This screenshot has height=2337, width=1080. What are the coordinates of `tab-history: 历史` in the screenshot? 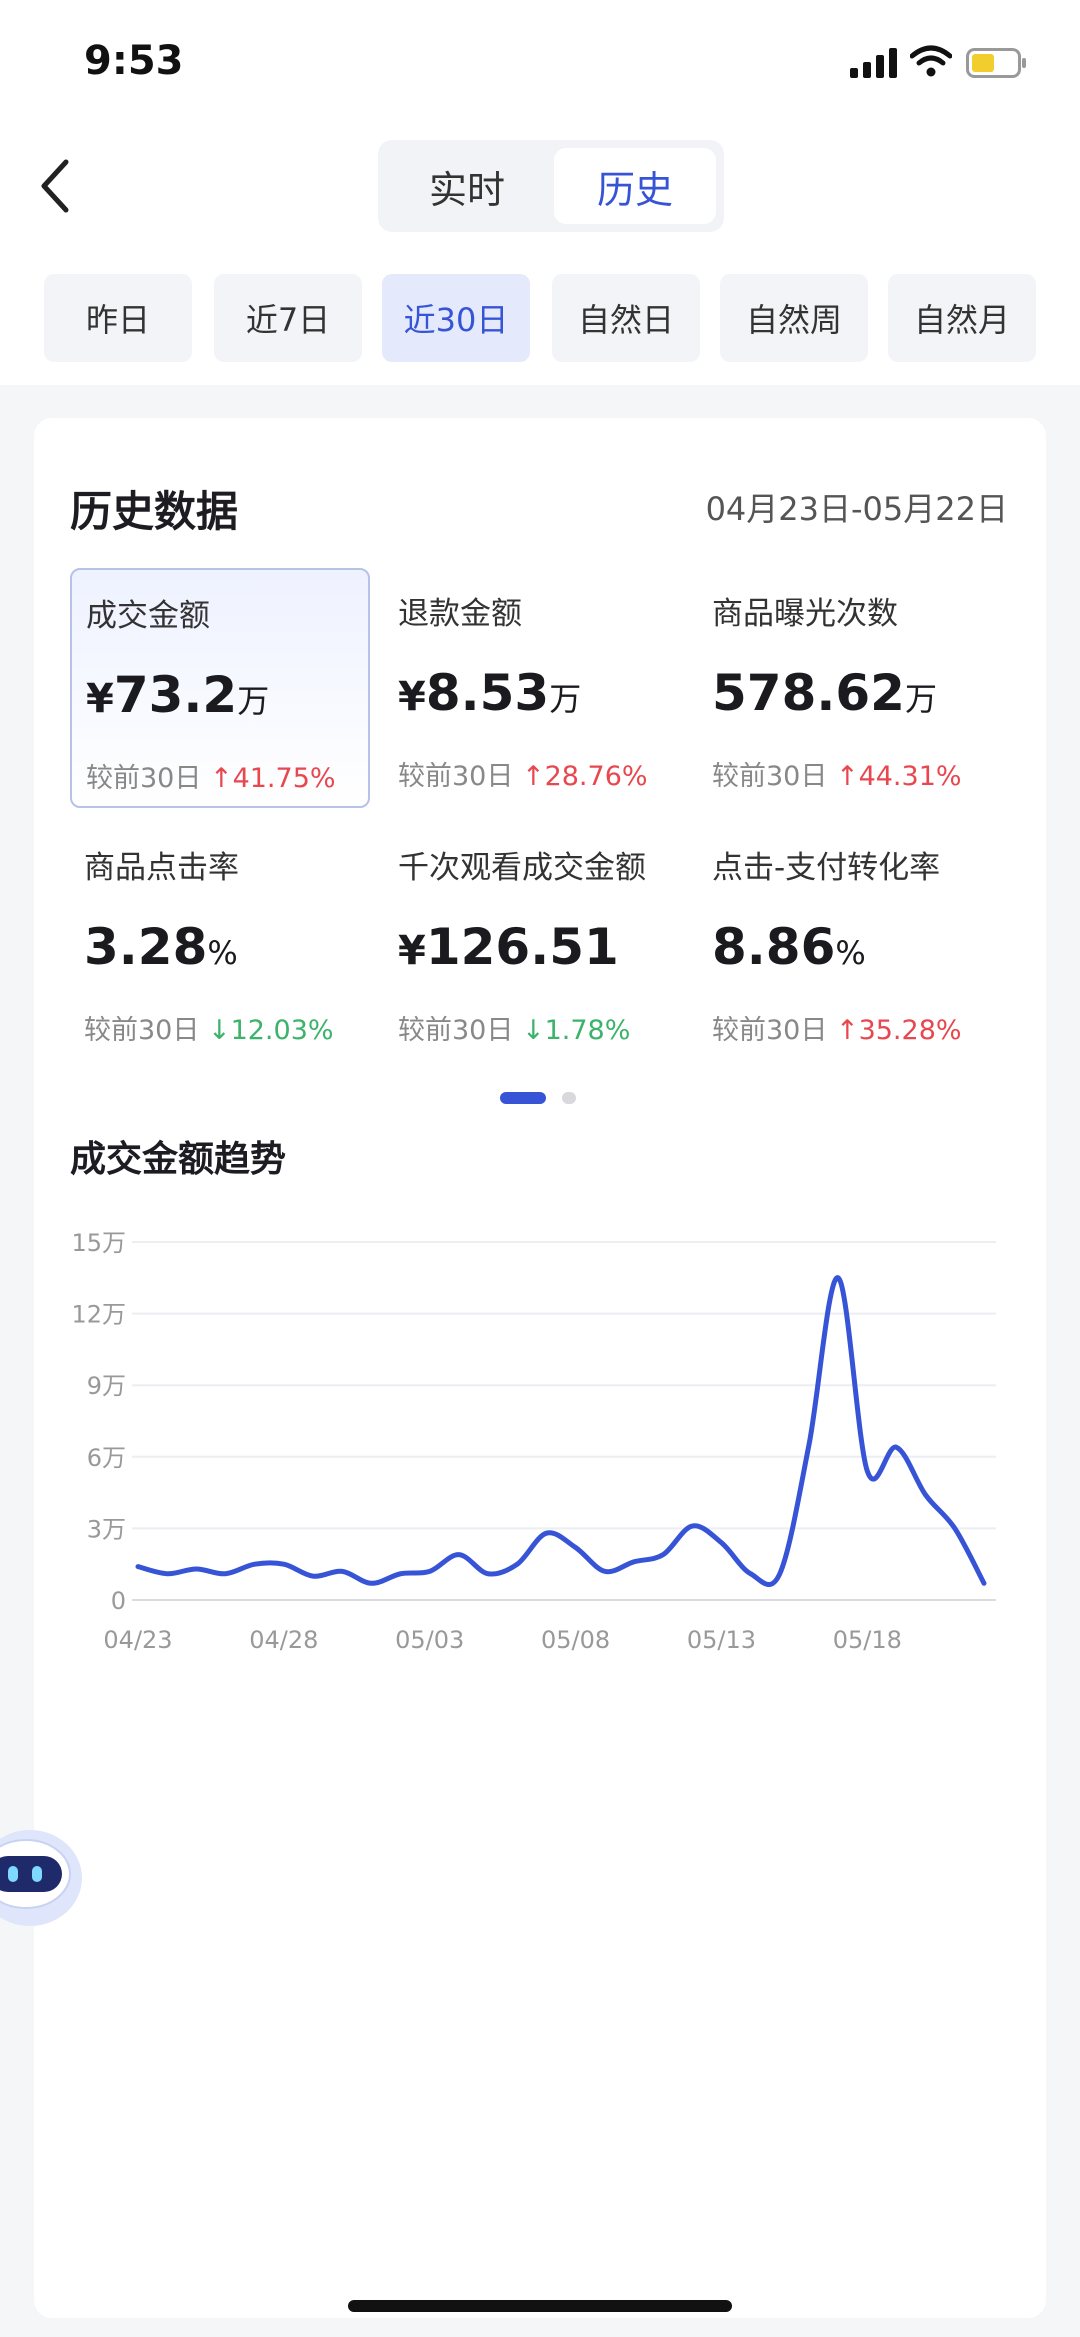 It's located at (635, 186).